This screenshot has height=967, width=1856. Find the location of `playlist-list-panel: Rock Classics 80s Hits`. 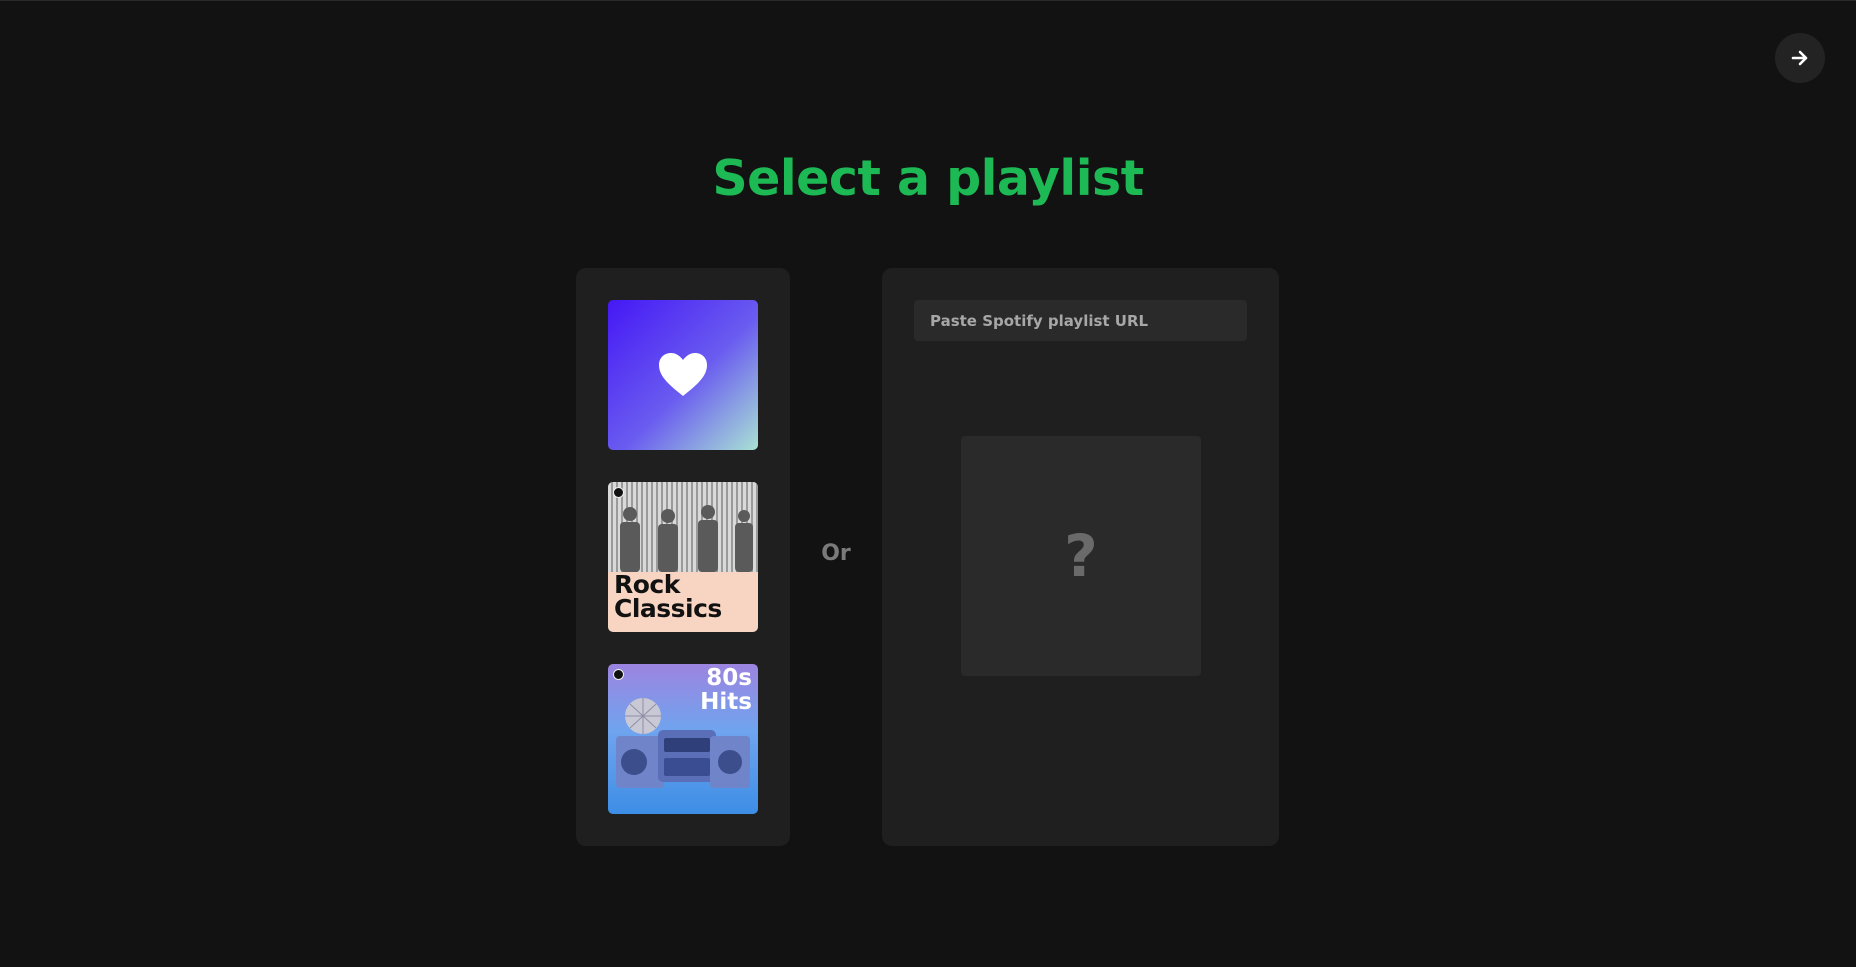

playlist-list-panel: Rock Classics 80s Hits is located at coordinates (683, 557).